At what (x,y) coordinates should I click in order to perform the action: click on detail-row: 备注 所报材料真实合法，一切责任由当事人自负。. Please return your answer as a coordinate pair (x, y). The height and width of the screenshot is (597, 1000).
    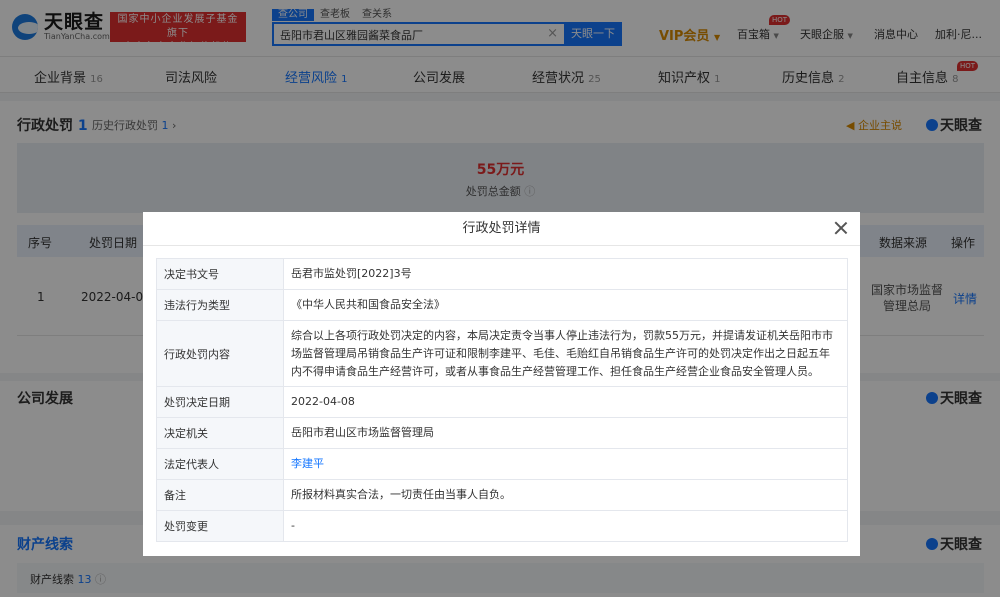
    Looking at the image, I should click on (502, 495).